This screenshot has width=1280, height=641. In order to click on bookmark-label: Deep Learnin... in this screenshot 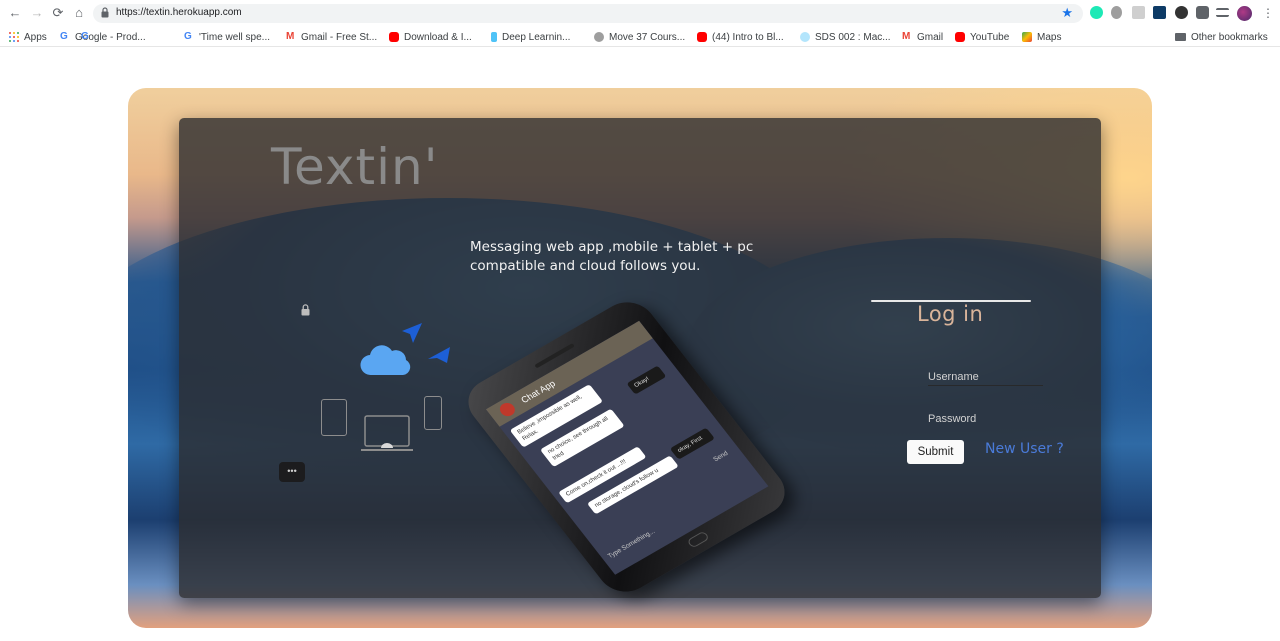, I will do `click(536, 37)`.